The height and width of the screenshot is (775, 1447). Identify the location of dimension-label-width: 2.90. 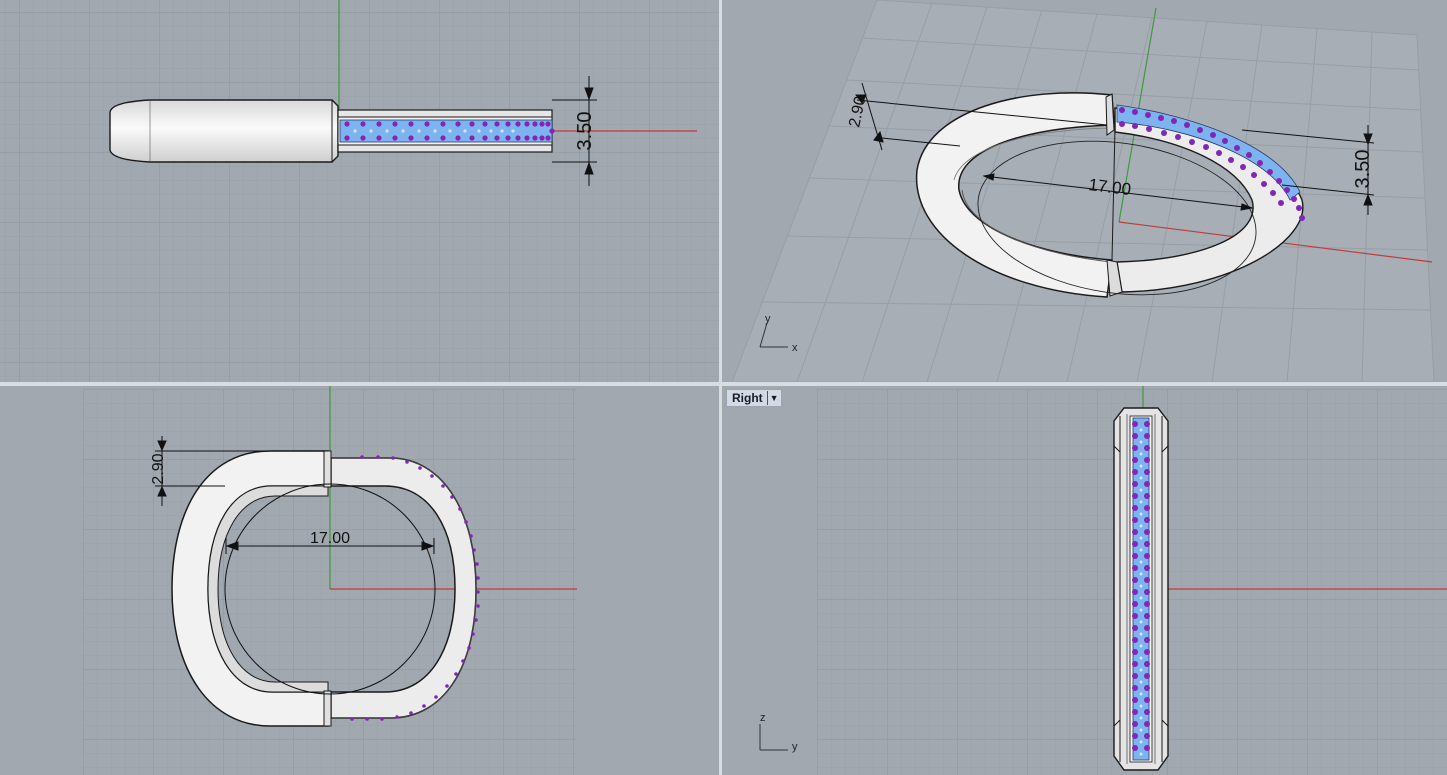
(158, 468).